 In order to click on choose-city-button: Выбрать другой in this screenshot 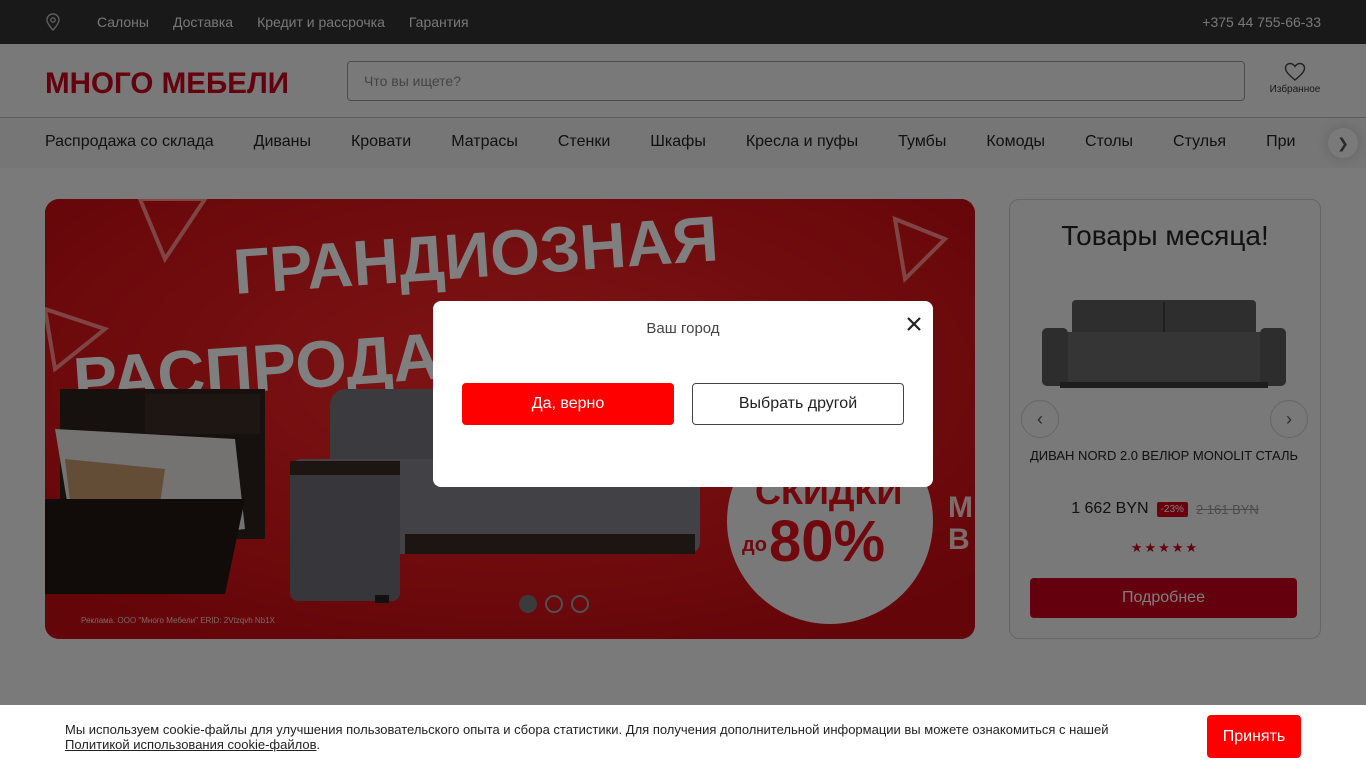, I will do `click(798, 404)`.